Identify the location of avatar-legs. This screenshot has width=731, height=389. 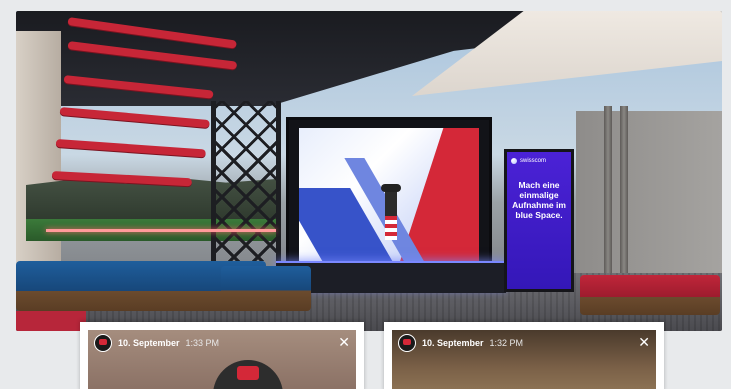
(391, 228).